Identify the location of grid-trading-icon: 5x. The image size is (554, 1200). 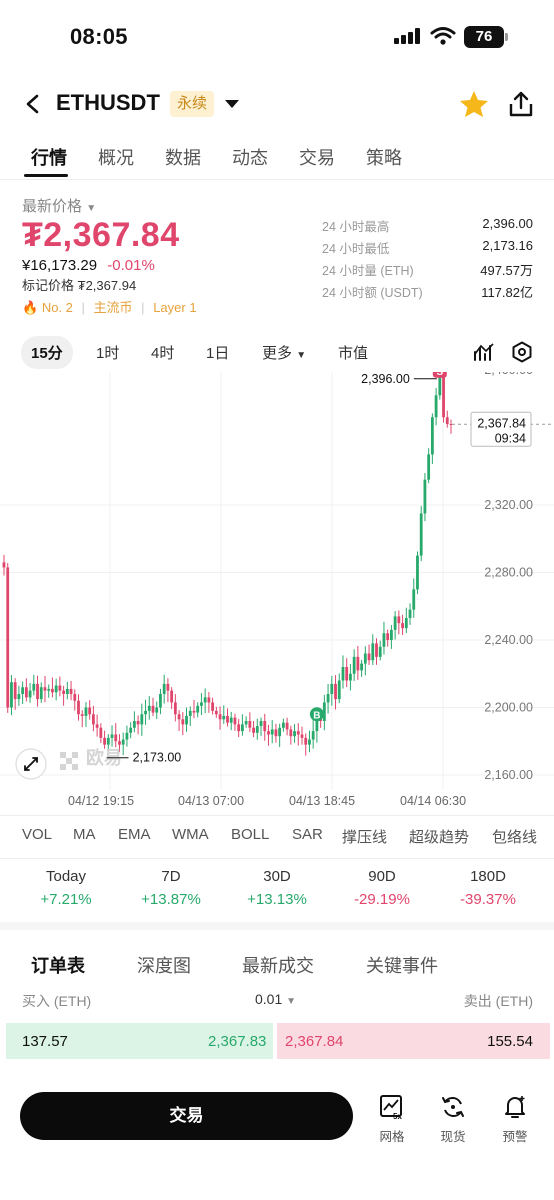
(391, 1107).